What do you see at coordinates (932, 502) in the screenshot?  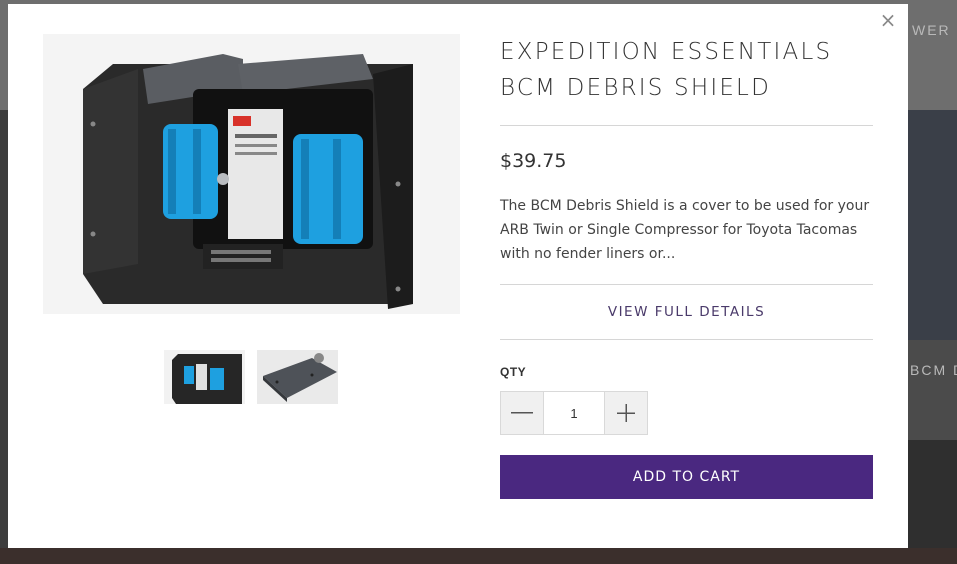 I see `background-product-image-right-lower` at bounding box center [932, 502].